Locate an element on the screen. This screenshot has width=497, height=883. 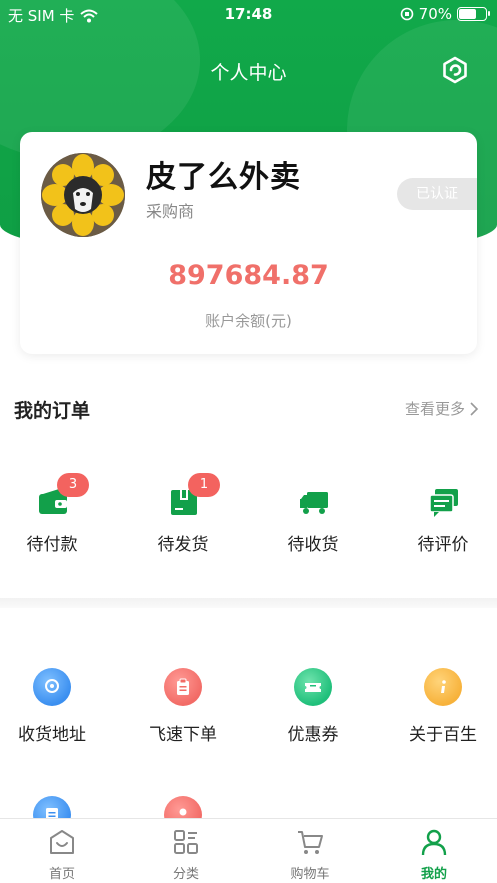
view-more-orders-link: 查看更多 is located at coordinates (442, 408).